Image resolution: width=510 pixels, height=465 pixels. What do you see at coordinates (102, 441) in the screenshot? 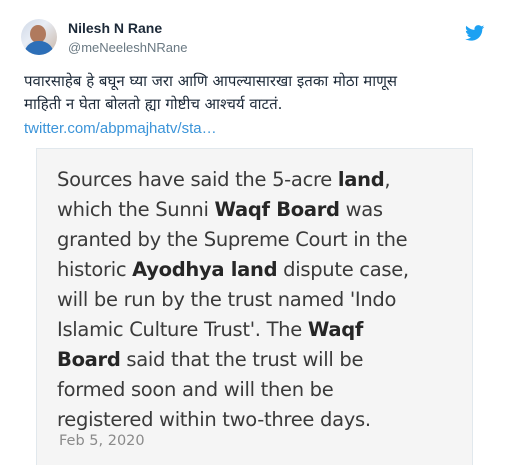
I see `media-date: Feb 5, 2020` at bounding box center [102, 441].